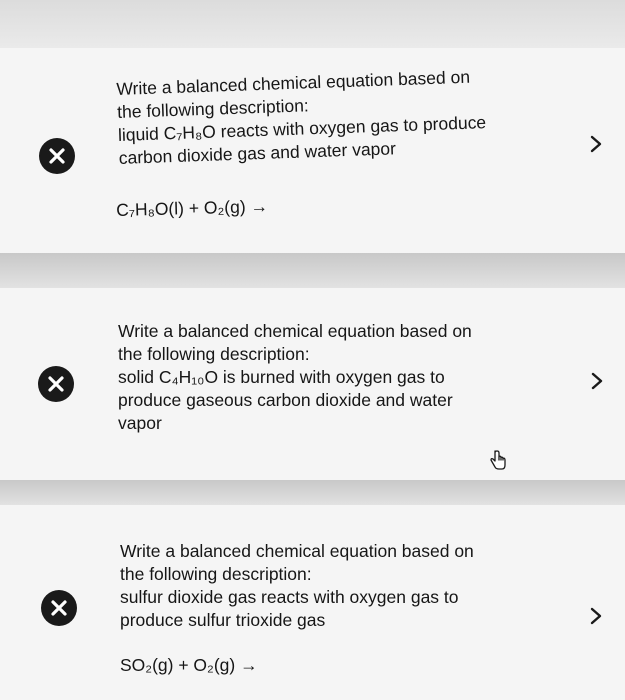 The width and height of the screenshot is (625, 700). Describe the element at coordinates (192, 208) in the screenshot. I see `question-1-equation: C₇H₈O(l) + O₂(g) →` at that location.